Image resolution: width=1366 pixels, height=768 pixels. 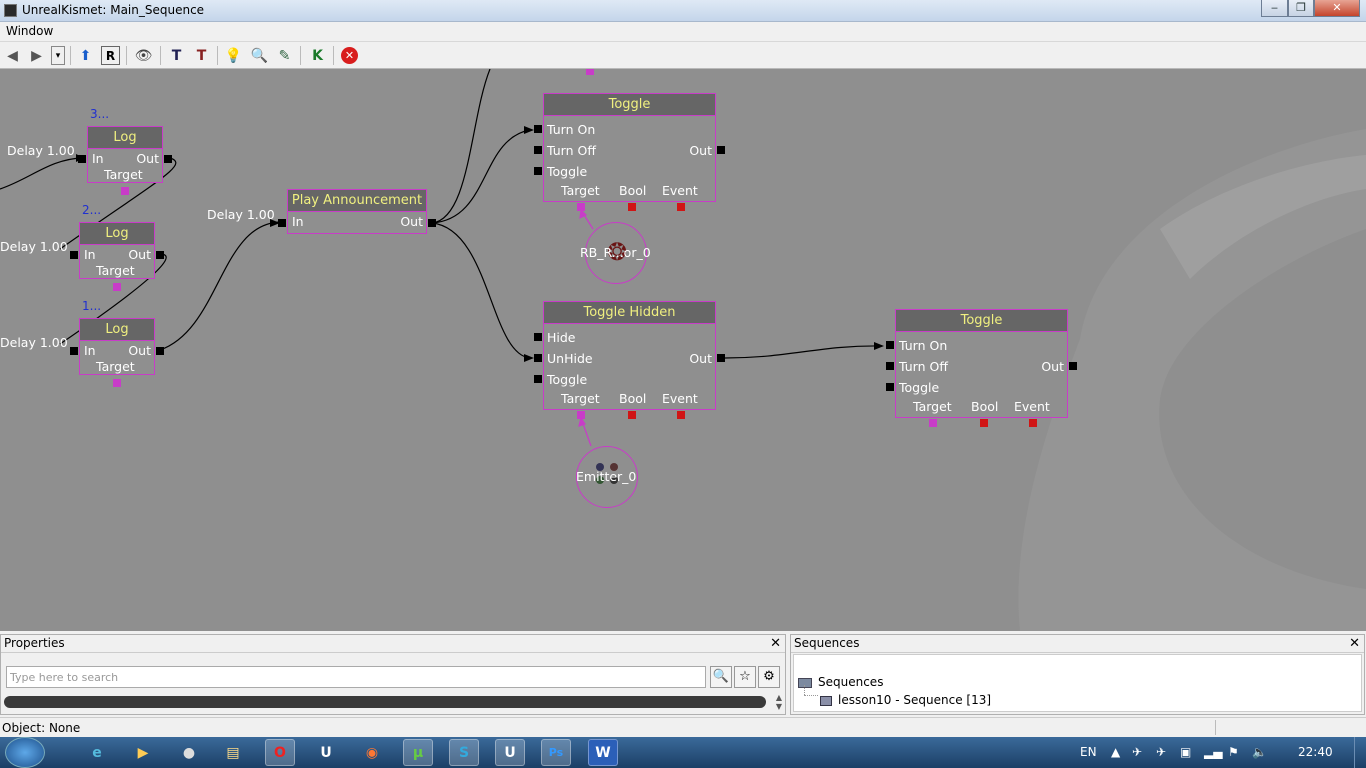 I want to click on show-desktop-button, so click(x=1360, y=752).